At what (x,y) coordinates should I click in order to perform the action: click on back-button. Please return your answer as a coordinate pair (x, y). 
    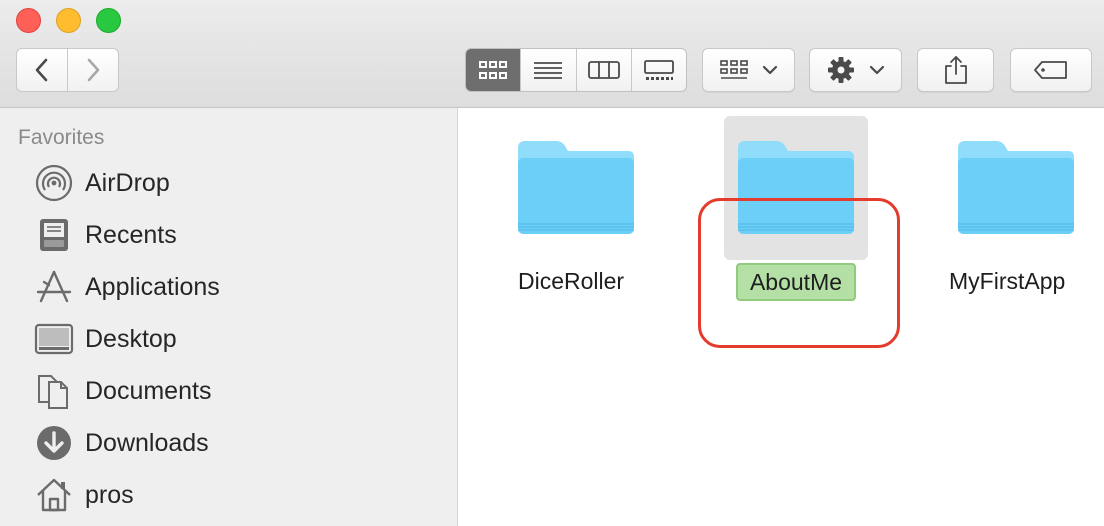
    Looking at the image, I should click on (42, 70).